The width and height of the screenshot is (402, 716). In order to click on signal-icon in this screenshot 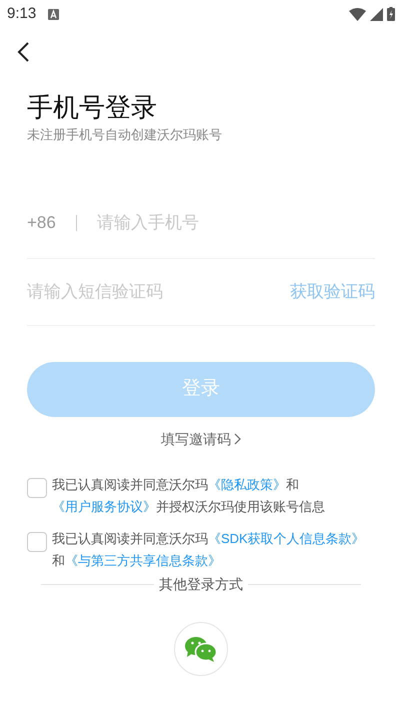, I will do `click(376, 14)`.